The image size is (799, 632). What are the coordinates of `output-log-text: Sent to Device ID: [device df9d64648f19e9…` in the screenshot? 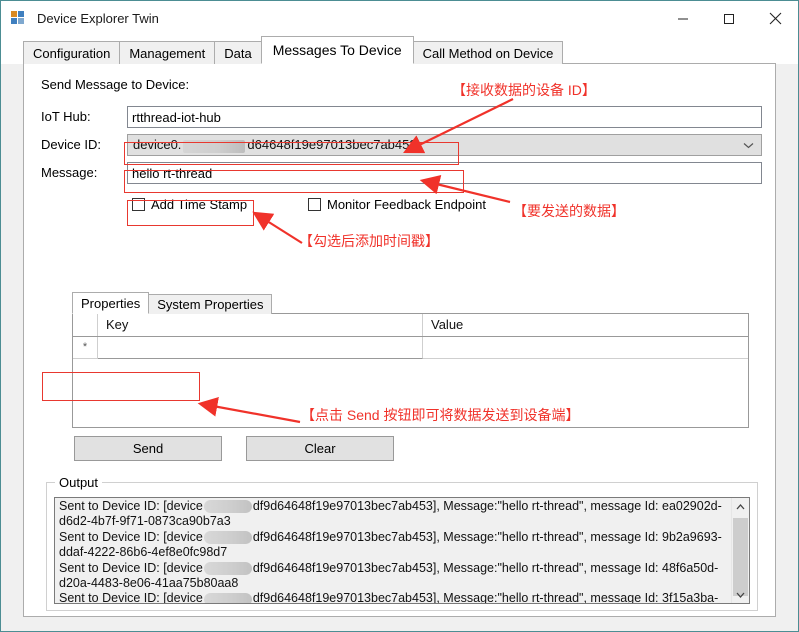 It's located at (393, 550).